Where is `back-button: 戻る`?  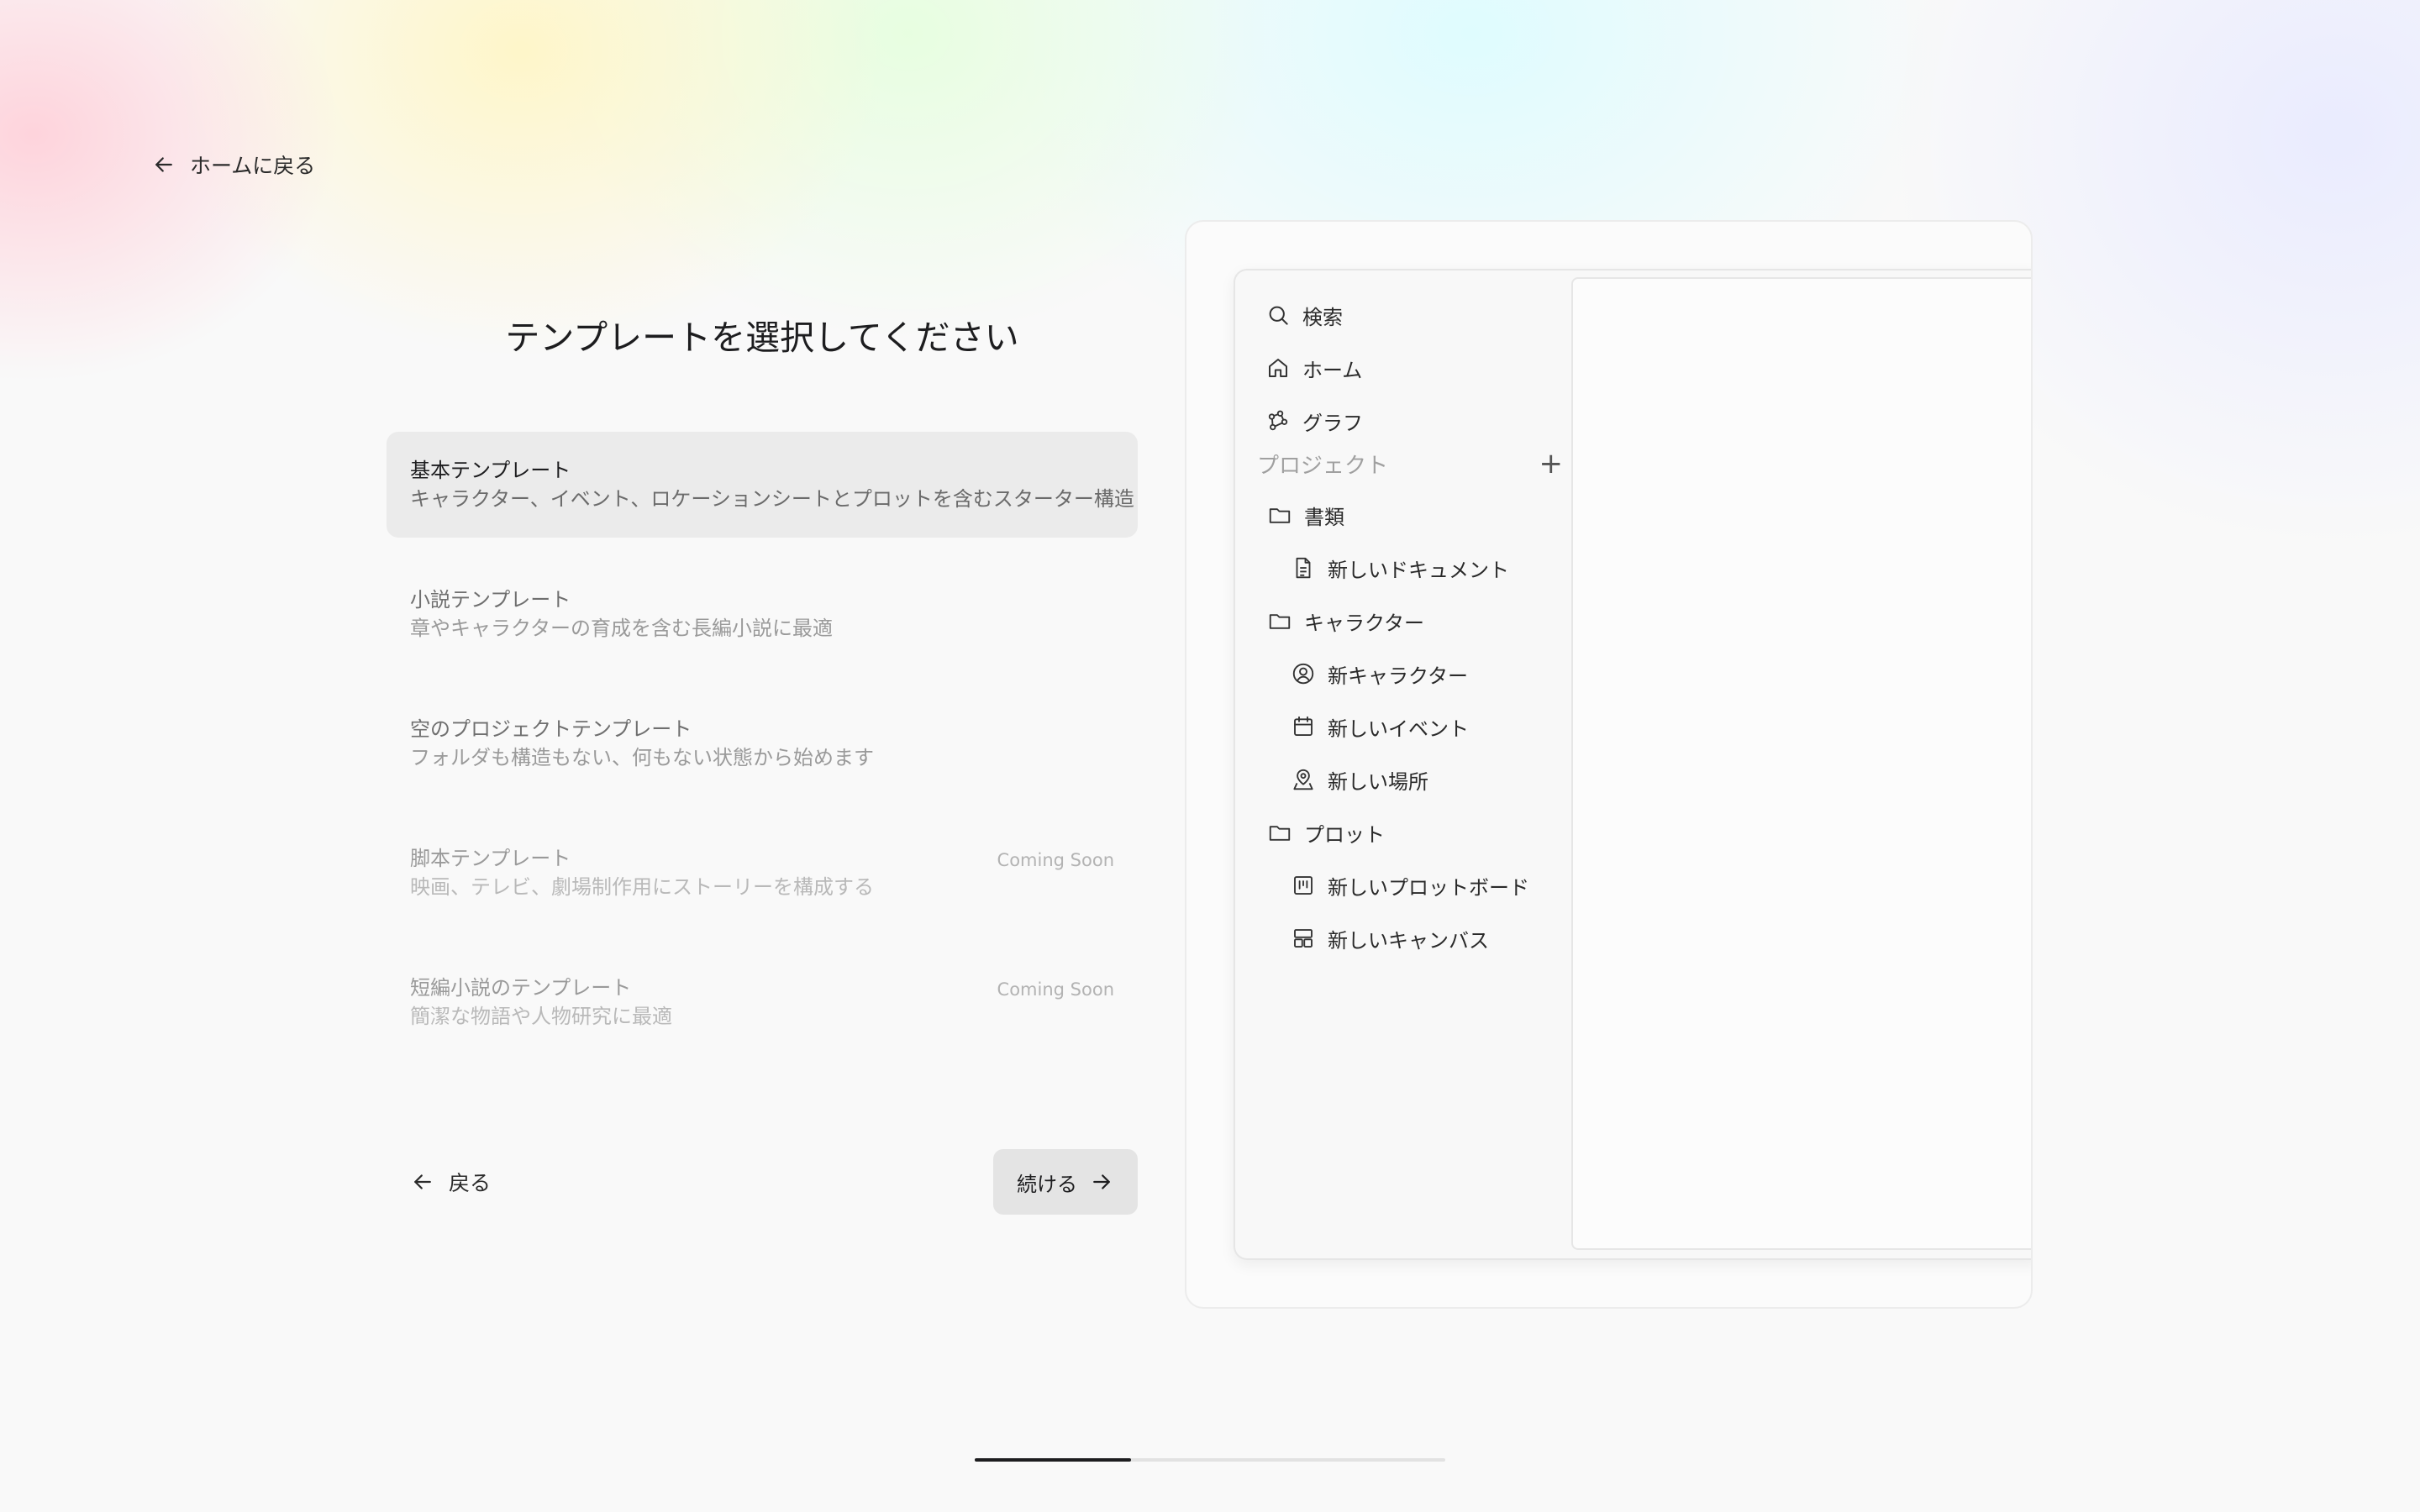
back-button: 戻る is located at coordinates (450, 1181).